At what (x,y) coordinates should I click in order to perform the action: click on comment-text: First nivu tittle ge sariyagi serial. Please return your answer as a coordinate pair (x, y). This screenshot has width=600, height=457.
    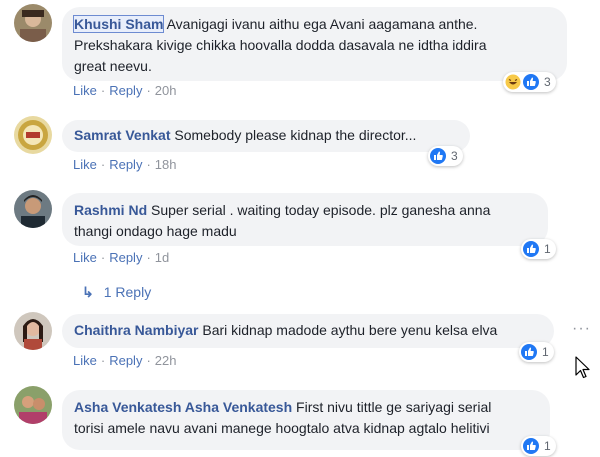
    Looking at the image, I should click on (394, 407).